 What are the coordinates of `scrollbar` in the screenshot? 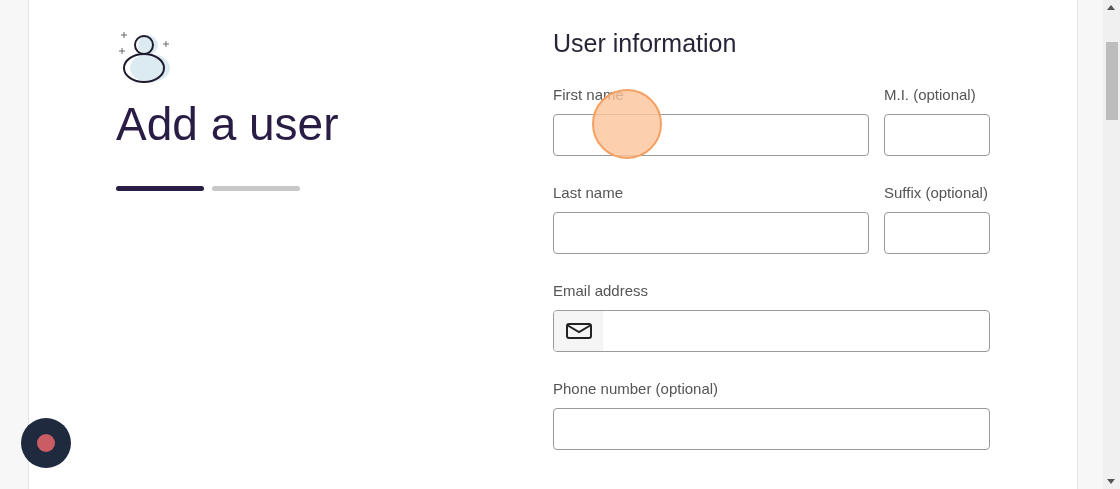 It's located at (1111, 244).